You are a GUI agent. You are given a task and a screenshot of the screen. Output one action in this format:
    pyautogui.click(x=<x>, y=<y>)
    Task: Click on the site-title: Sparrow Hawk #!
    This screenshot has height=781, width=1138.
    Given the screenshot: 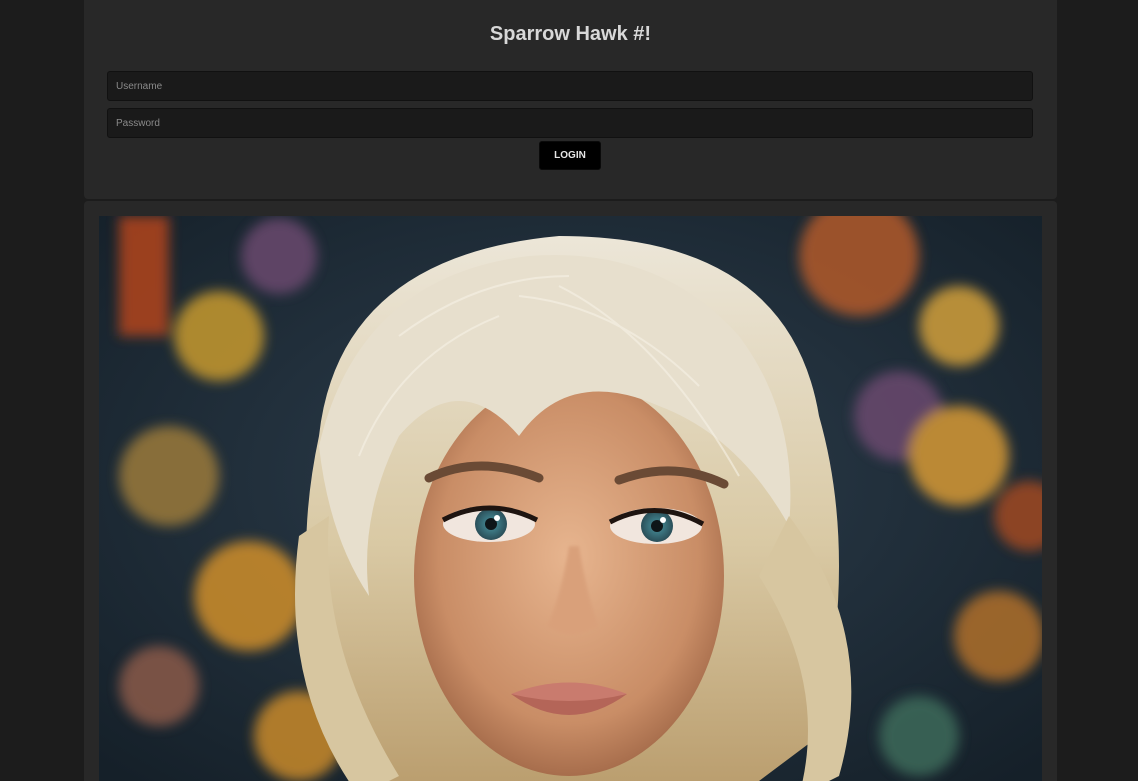 What is the action you would take?
    pyautogui.click(x=570, y=34)
    